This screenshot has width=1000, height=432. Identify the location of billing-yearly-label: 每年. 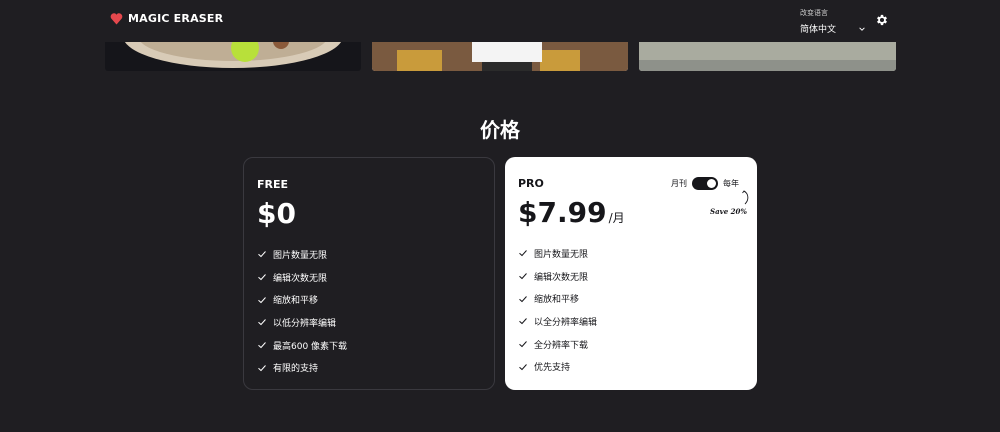
(731, 183).